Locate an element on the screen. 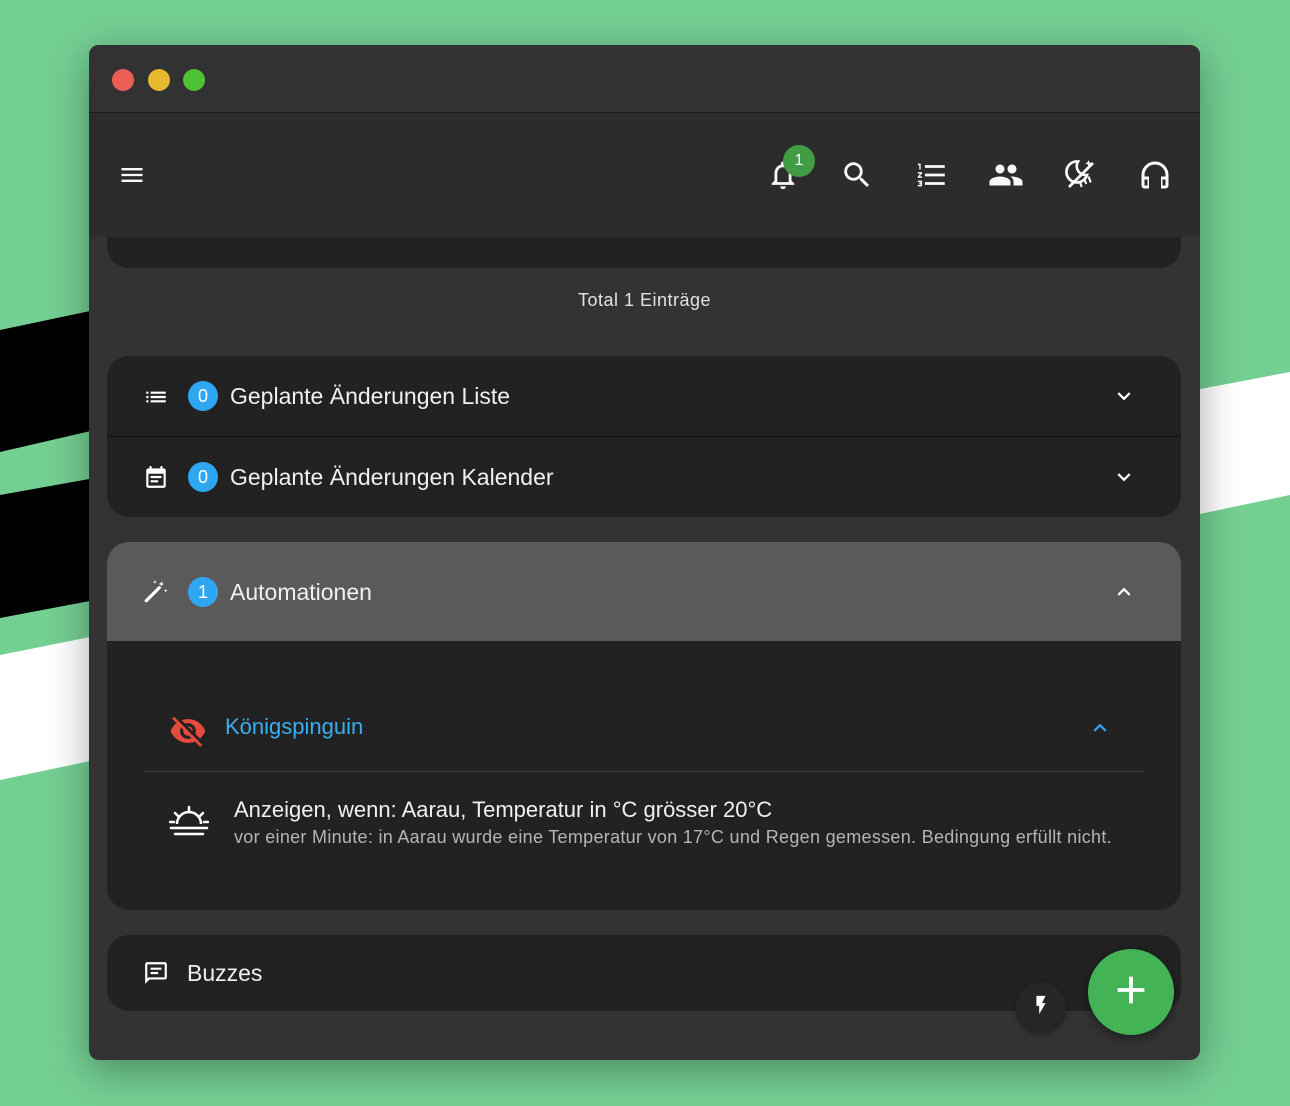 This screenshot has height=1106, width=1290. calendar-icon is located at coordinates (156, 479).